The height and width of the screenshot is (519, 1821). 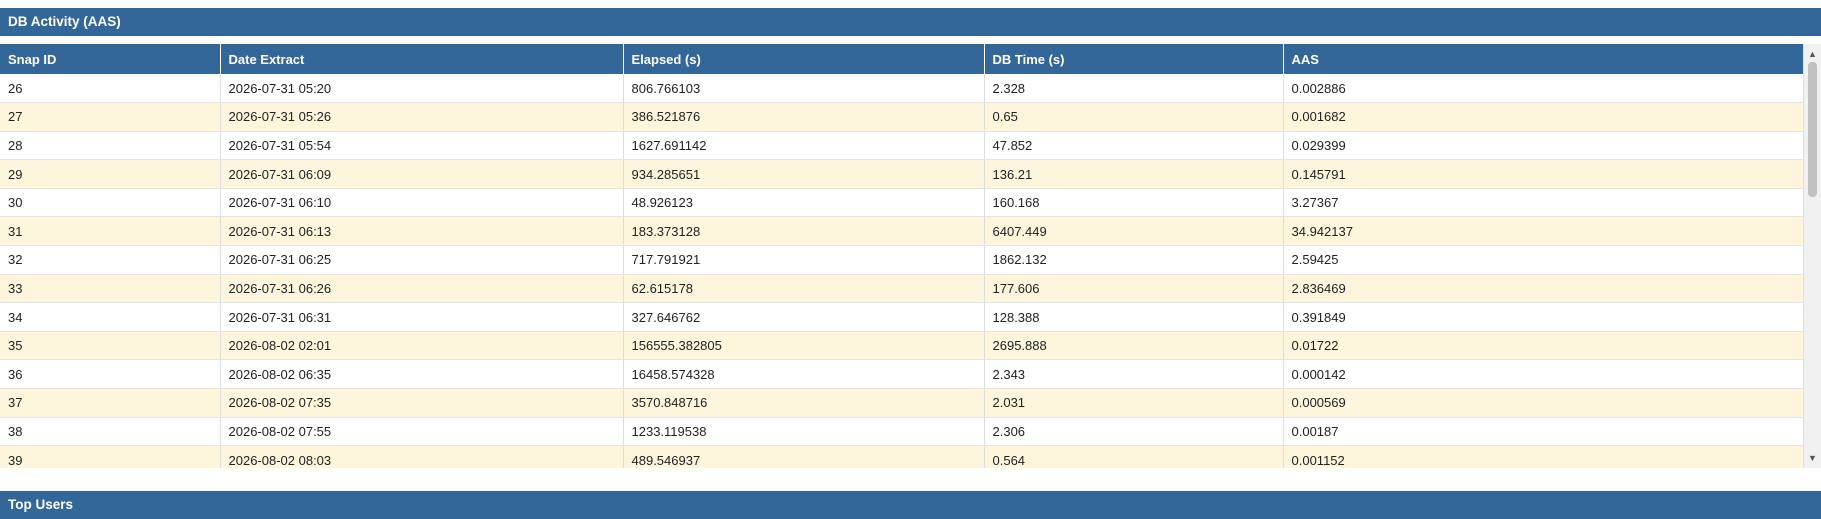 What do you see at coordinates (1134, 374) in the screenshot?
I see `db-time-cell: 2.343` at bounding box center [1134, 374].